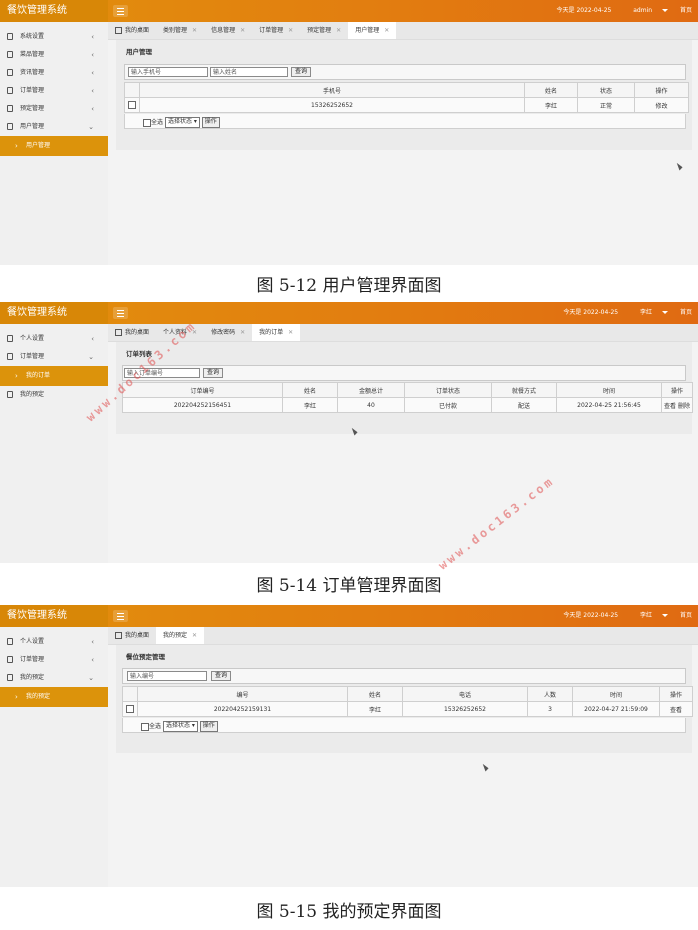 This screenshot has width=698, height=930. What do you see at coordinates (54, 127) in the screenshot?
I see `sidebar-item-users: 用户管理 ⌄` at bounding box center [54, 127].